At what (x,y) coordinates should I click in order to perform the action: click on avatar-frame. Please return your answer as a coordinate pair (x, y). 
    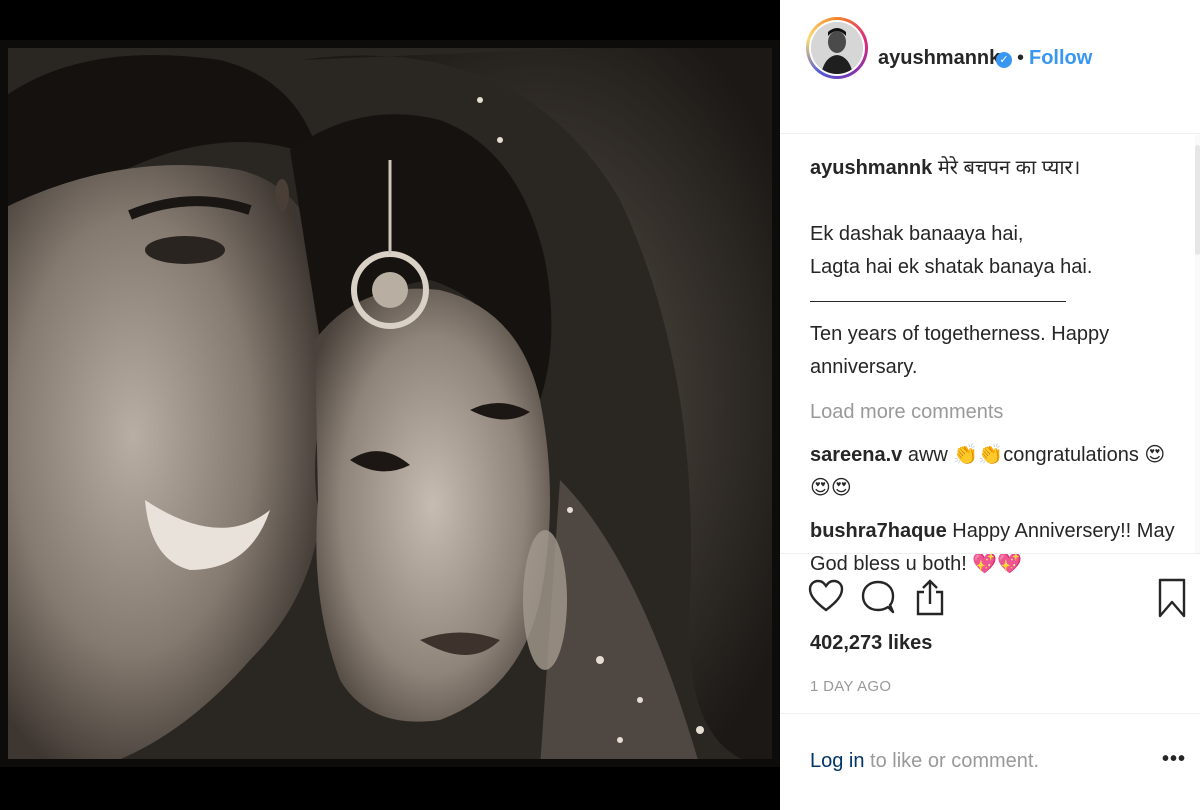
    Looking at the image, I should click on (837, 48).